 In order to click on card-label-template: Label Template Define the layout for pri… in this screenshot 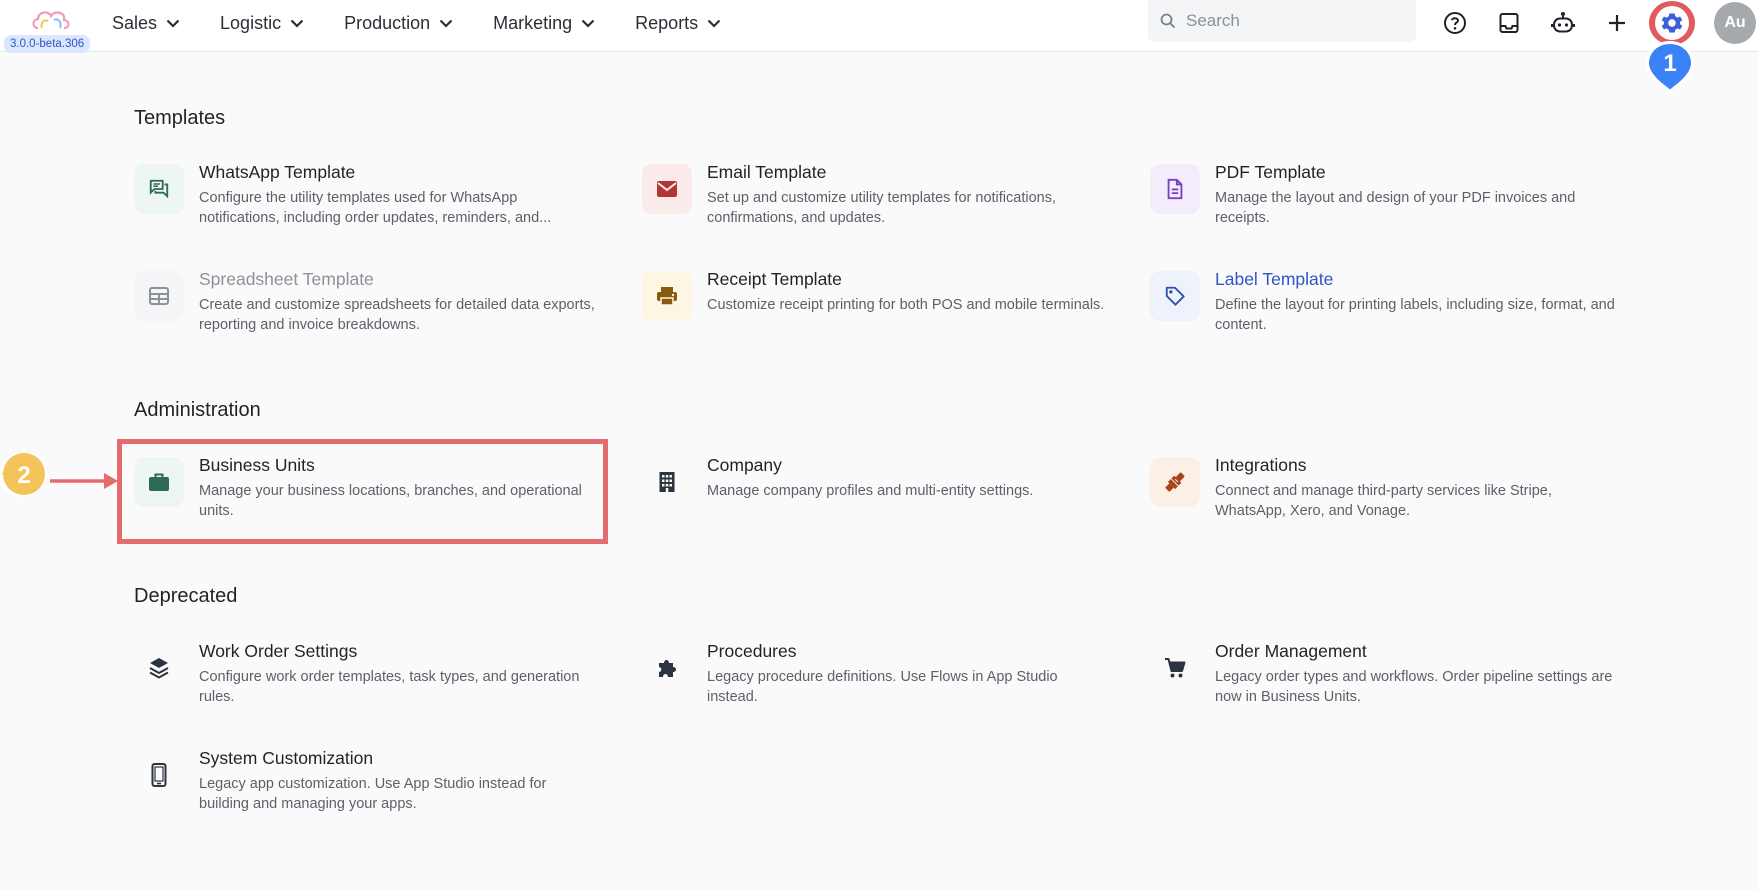, I will do `click(1381, 310)`.